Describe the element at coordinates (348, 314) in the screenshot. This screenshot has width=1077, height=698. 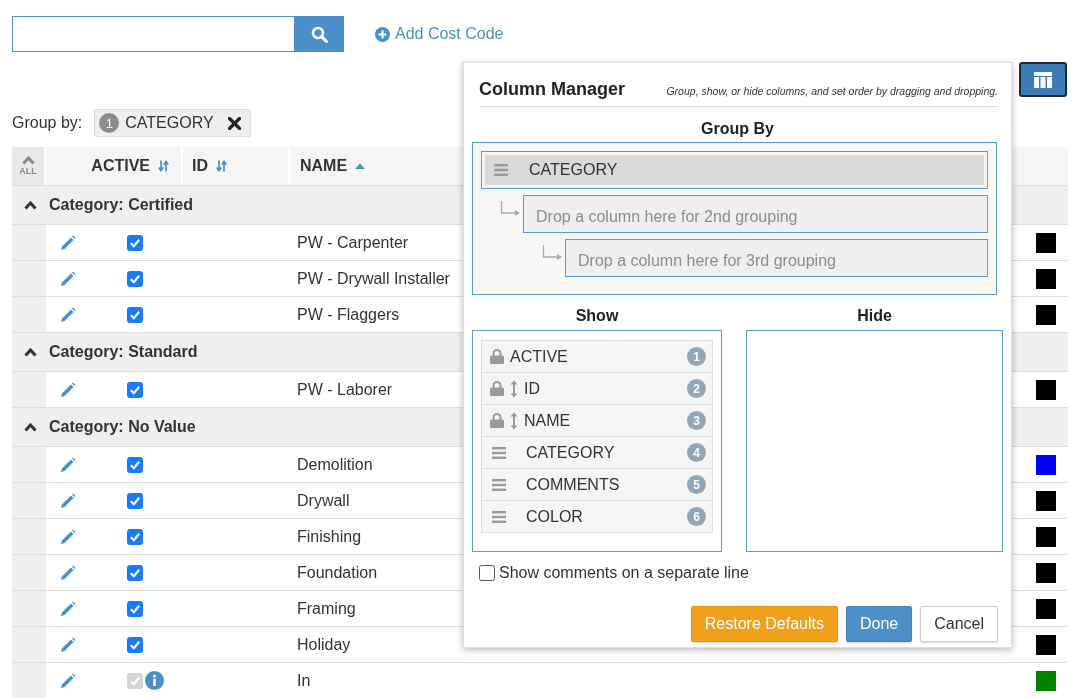
I see `cost-code-name: PW - Flaggers` at that location.